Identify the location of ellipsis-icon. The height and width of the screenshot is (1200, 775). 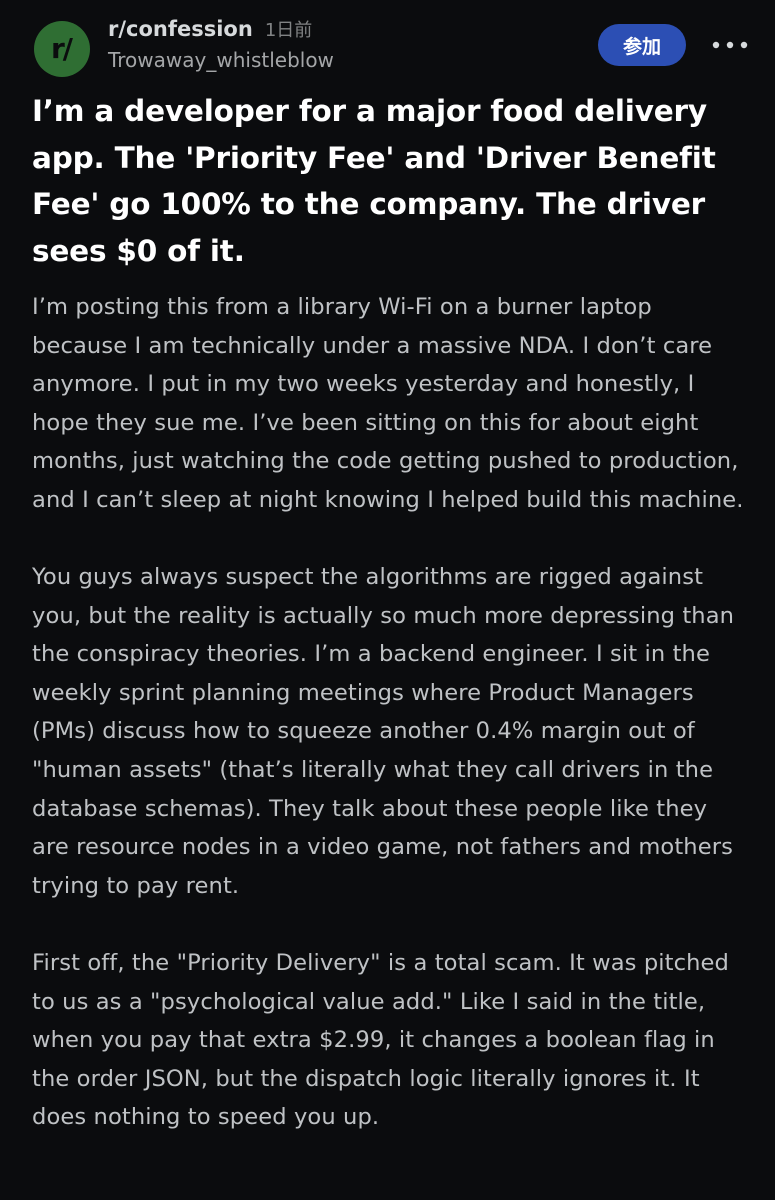
(730, 45).